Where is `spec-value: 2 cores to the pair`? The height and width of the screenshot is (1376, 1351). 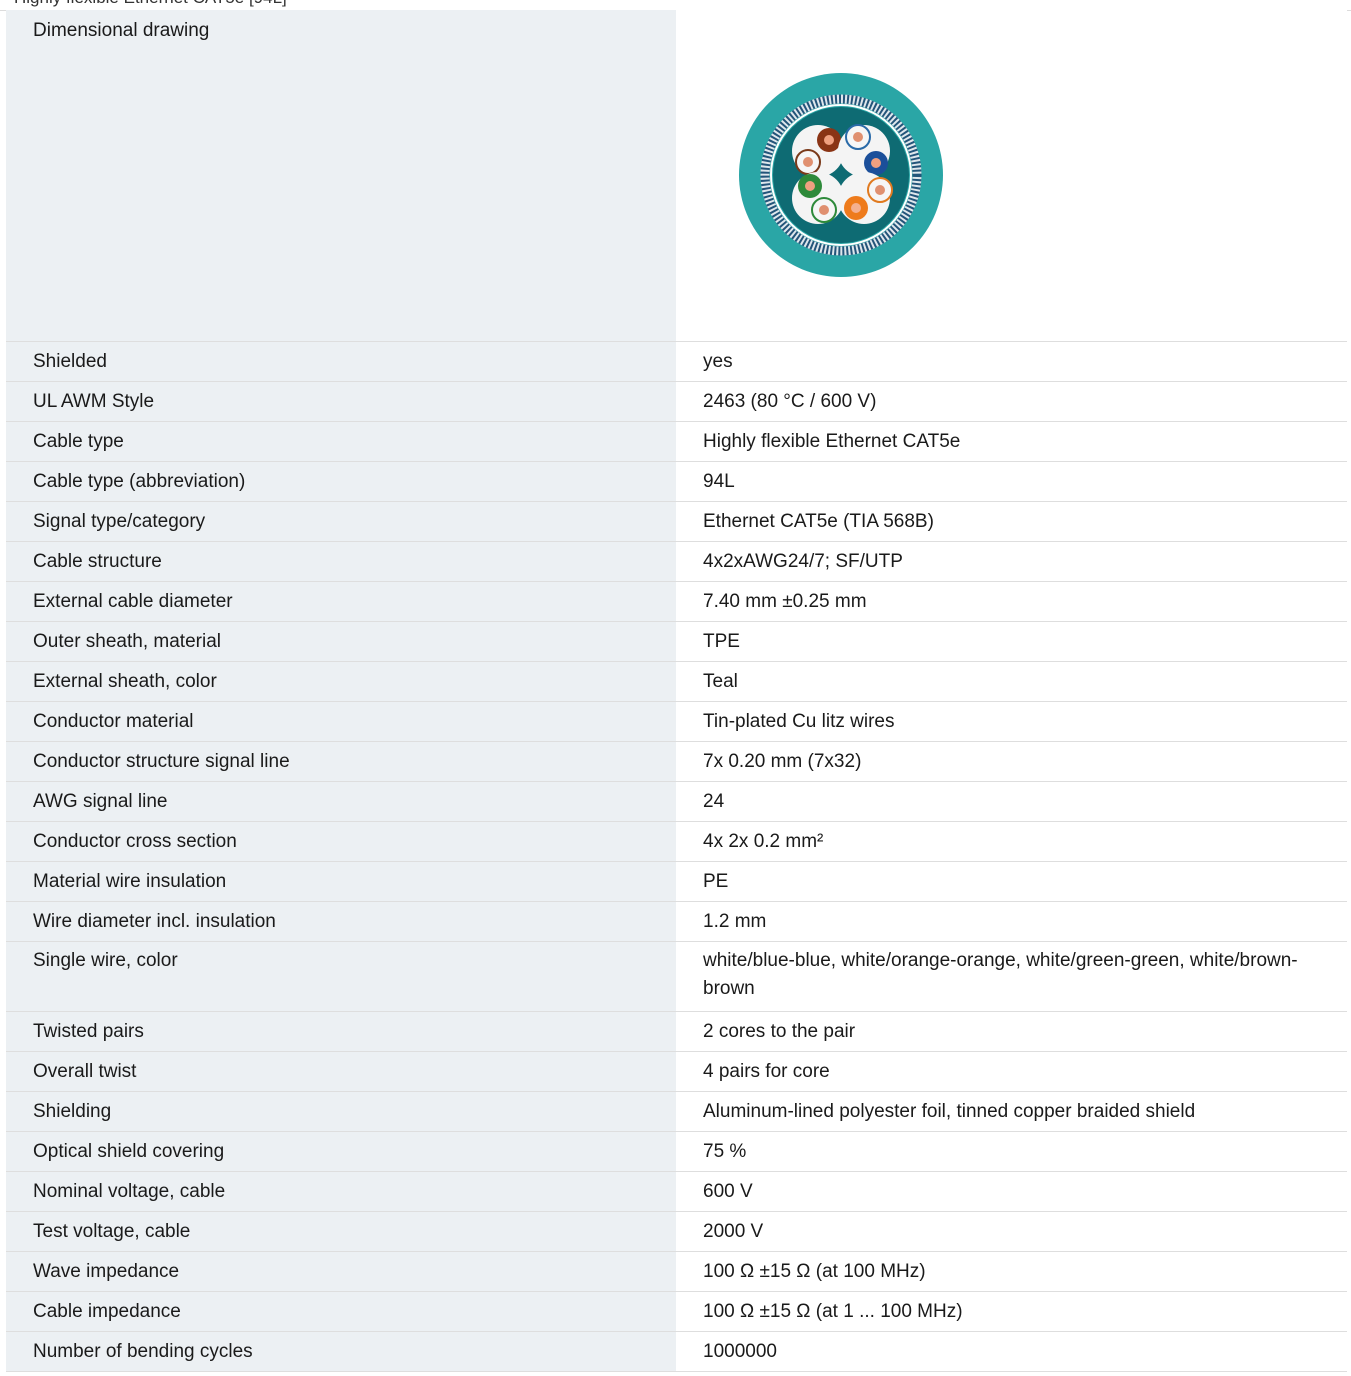
spec-value: 2 cores to the pair is located at coordinates (1011, 1031).